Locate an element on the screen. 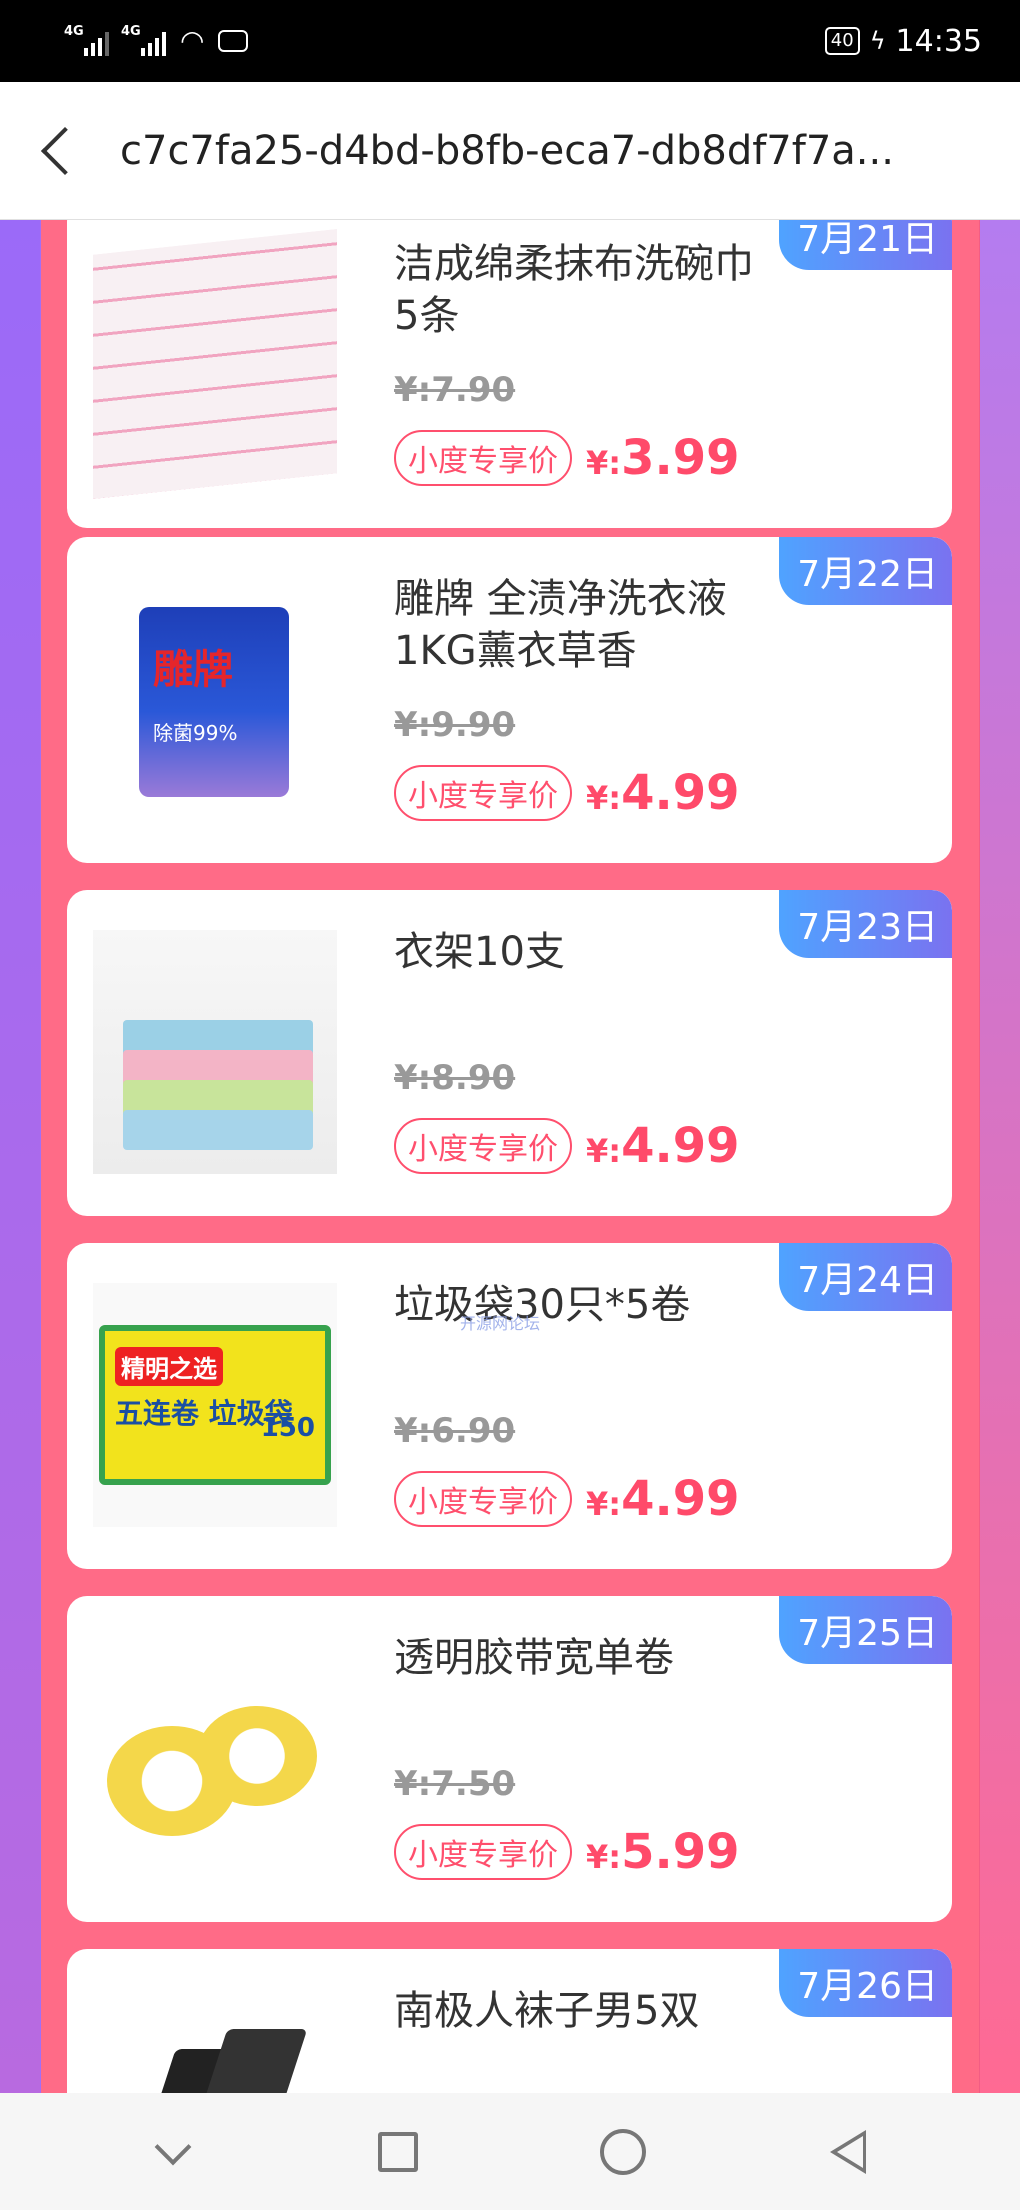 This screenshot has height=2210, width=1020. battery-icon: 40 is located at coordinates (842, 41).